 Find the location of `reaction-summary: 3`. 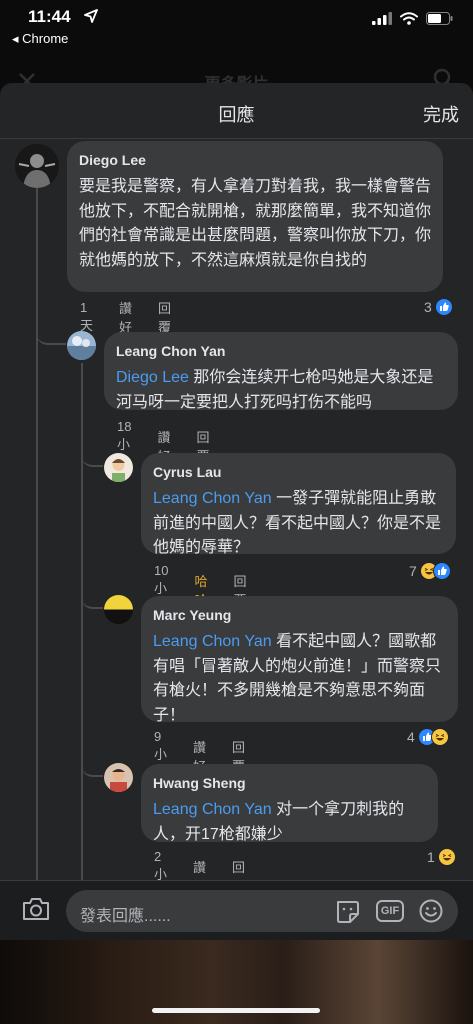

reaction-summary: 3 is located at coordinates (438, 307).